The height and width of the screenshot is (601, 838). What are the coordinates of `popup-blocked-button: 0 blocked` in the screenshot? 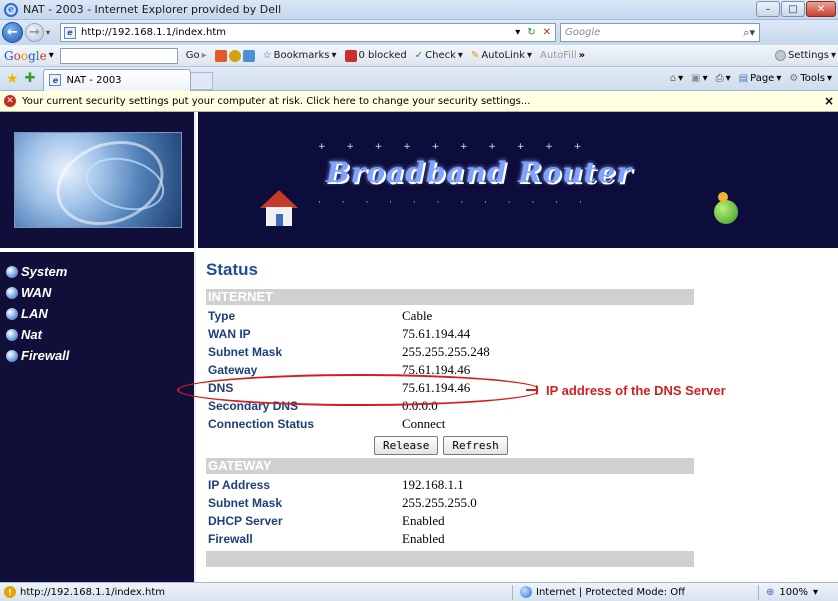 It's located at (375, 55).